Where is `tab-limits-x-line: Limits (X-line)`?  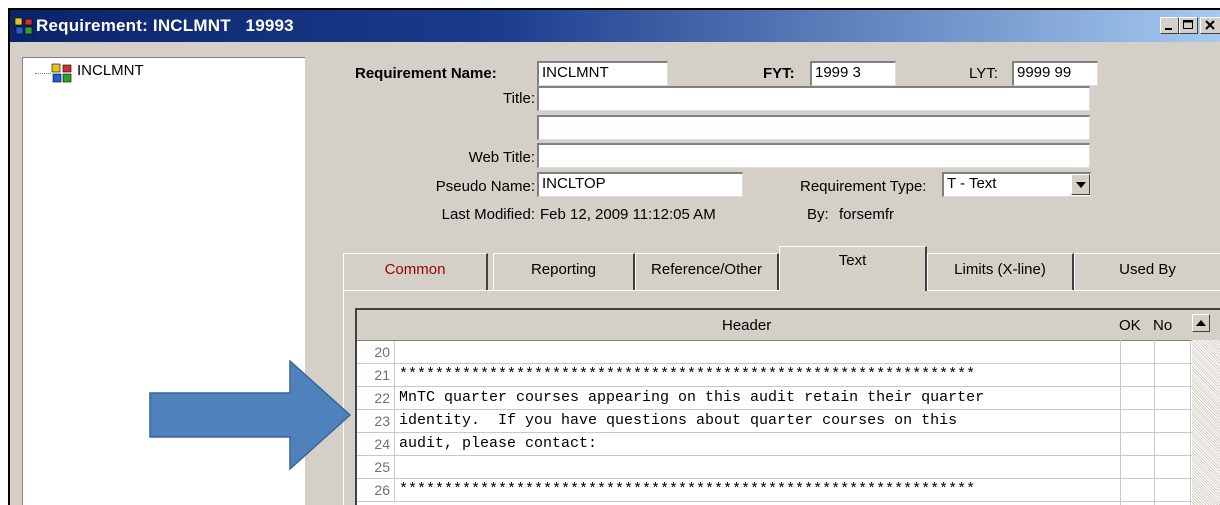
tab-limits-x-line: Limits (X-line) is located at coordinates (1000, 271).